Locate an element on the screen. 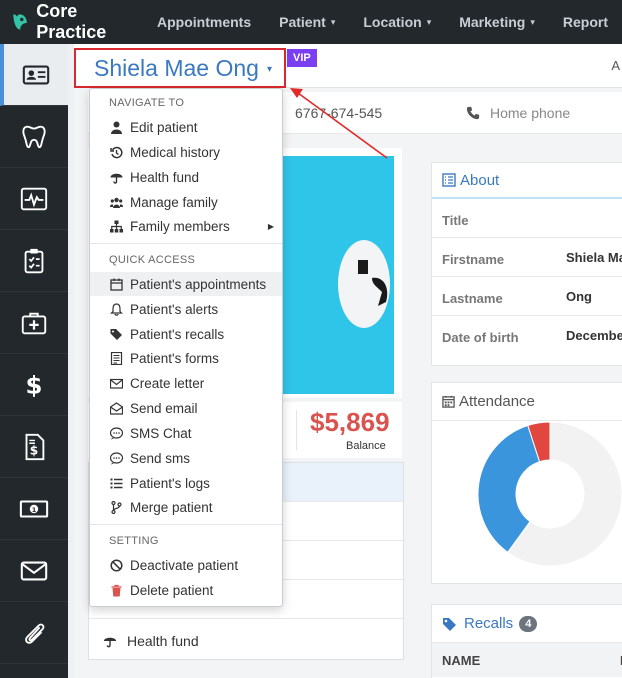 The width and height of the screenshot is (622, 678). home-phone-label: Home phone is located at coordinates (530, 113).